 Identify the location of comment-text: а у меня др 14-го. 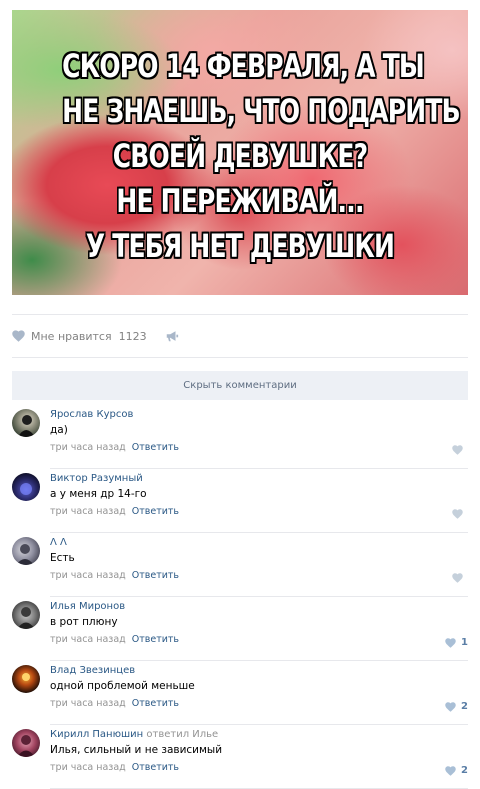
(98, 494).